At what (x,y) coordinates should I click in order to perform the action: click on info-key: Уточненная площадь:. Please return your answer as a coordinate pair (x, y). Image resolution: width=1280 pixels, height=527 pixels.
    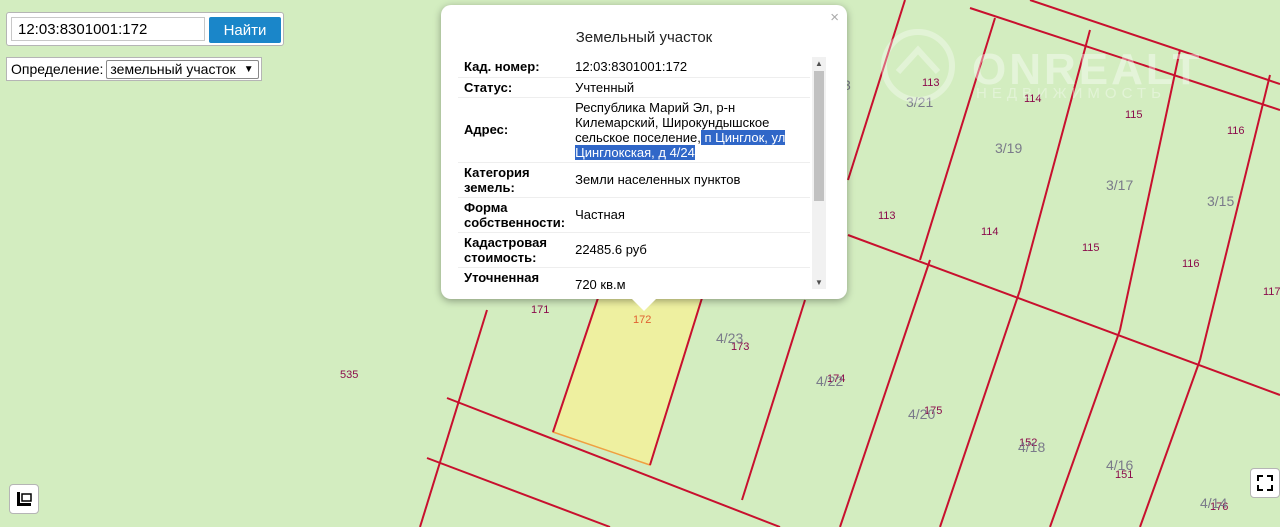
    Looking at the image, I should click on (514, 278).